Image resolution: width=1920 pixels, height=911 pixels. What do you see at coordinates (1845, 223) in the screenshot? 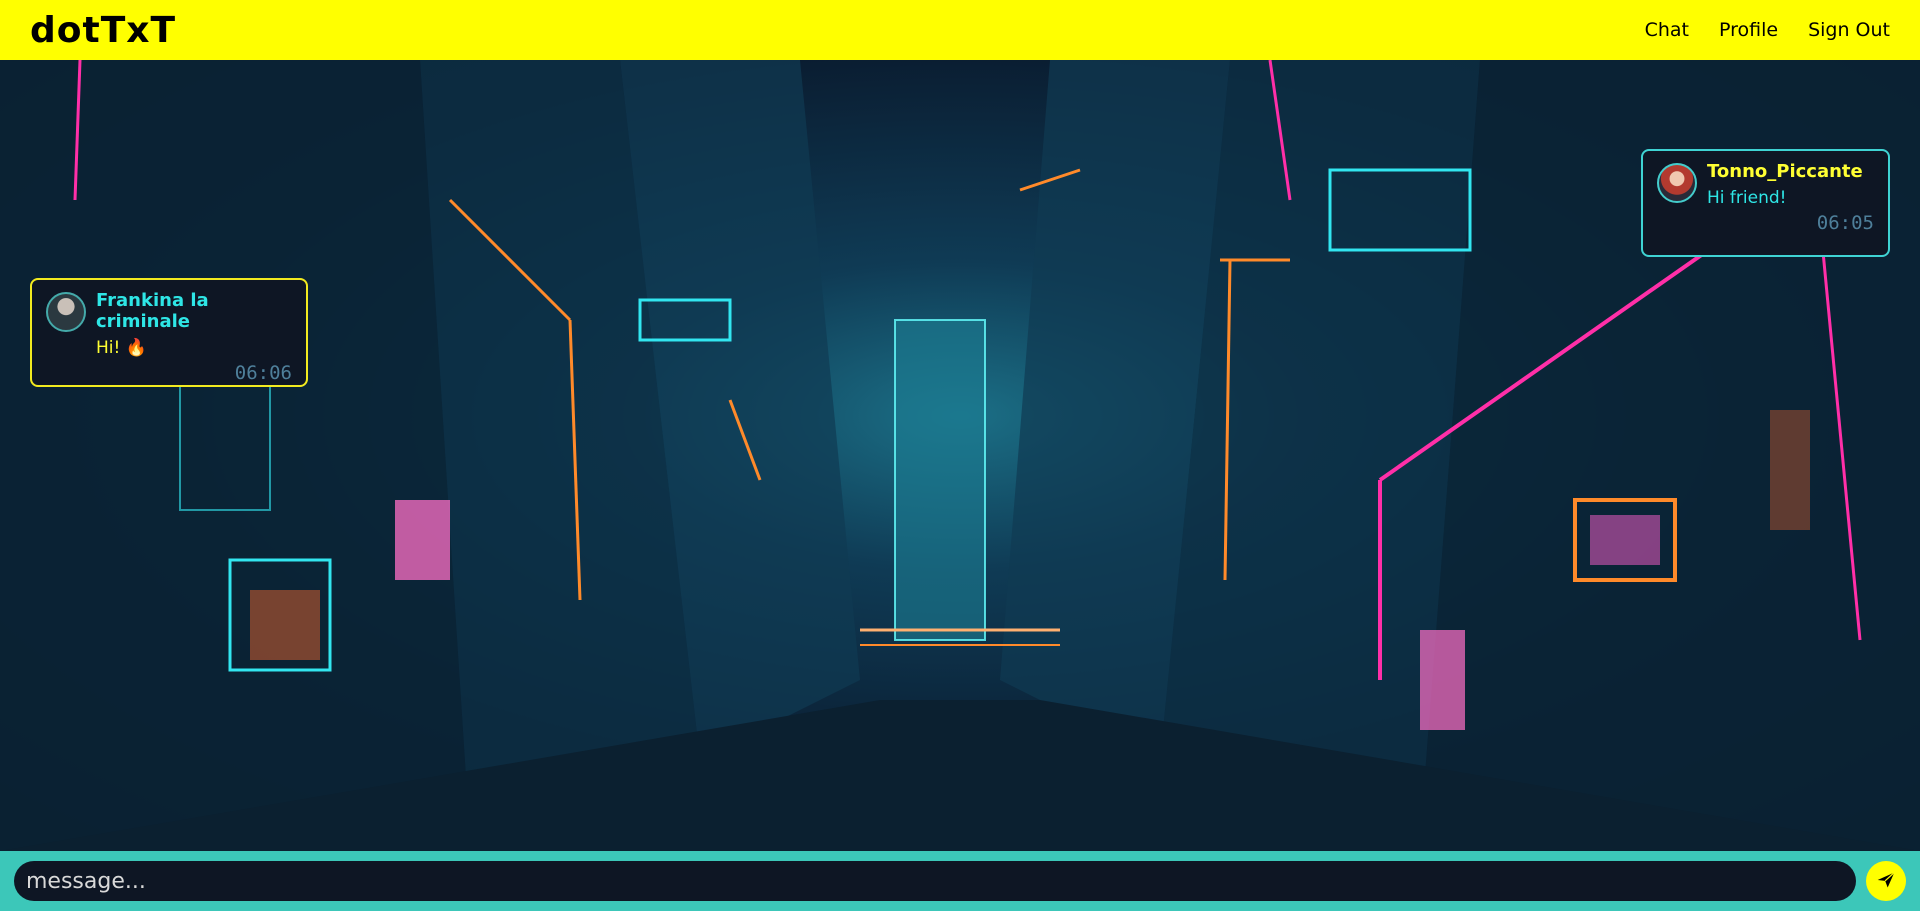
I see `message-timestamp: 06:05` at bounding box center [1845, 223].